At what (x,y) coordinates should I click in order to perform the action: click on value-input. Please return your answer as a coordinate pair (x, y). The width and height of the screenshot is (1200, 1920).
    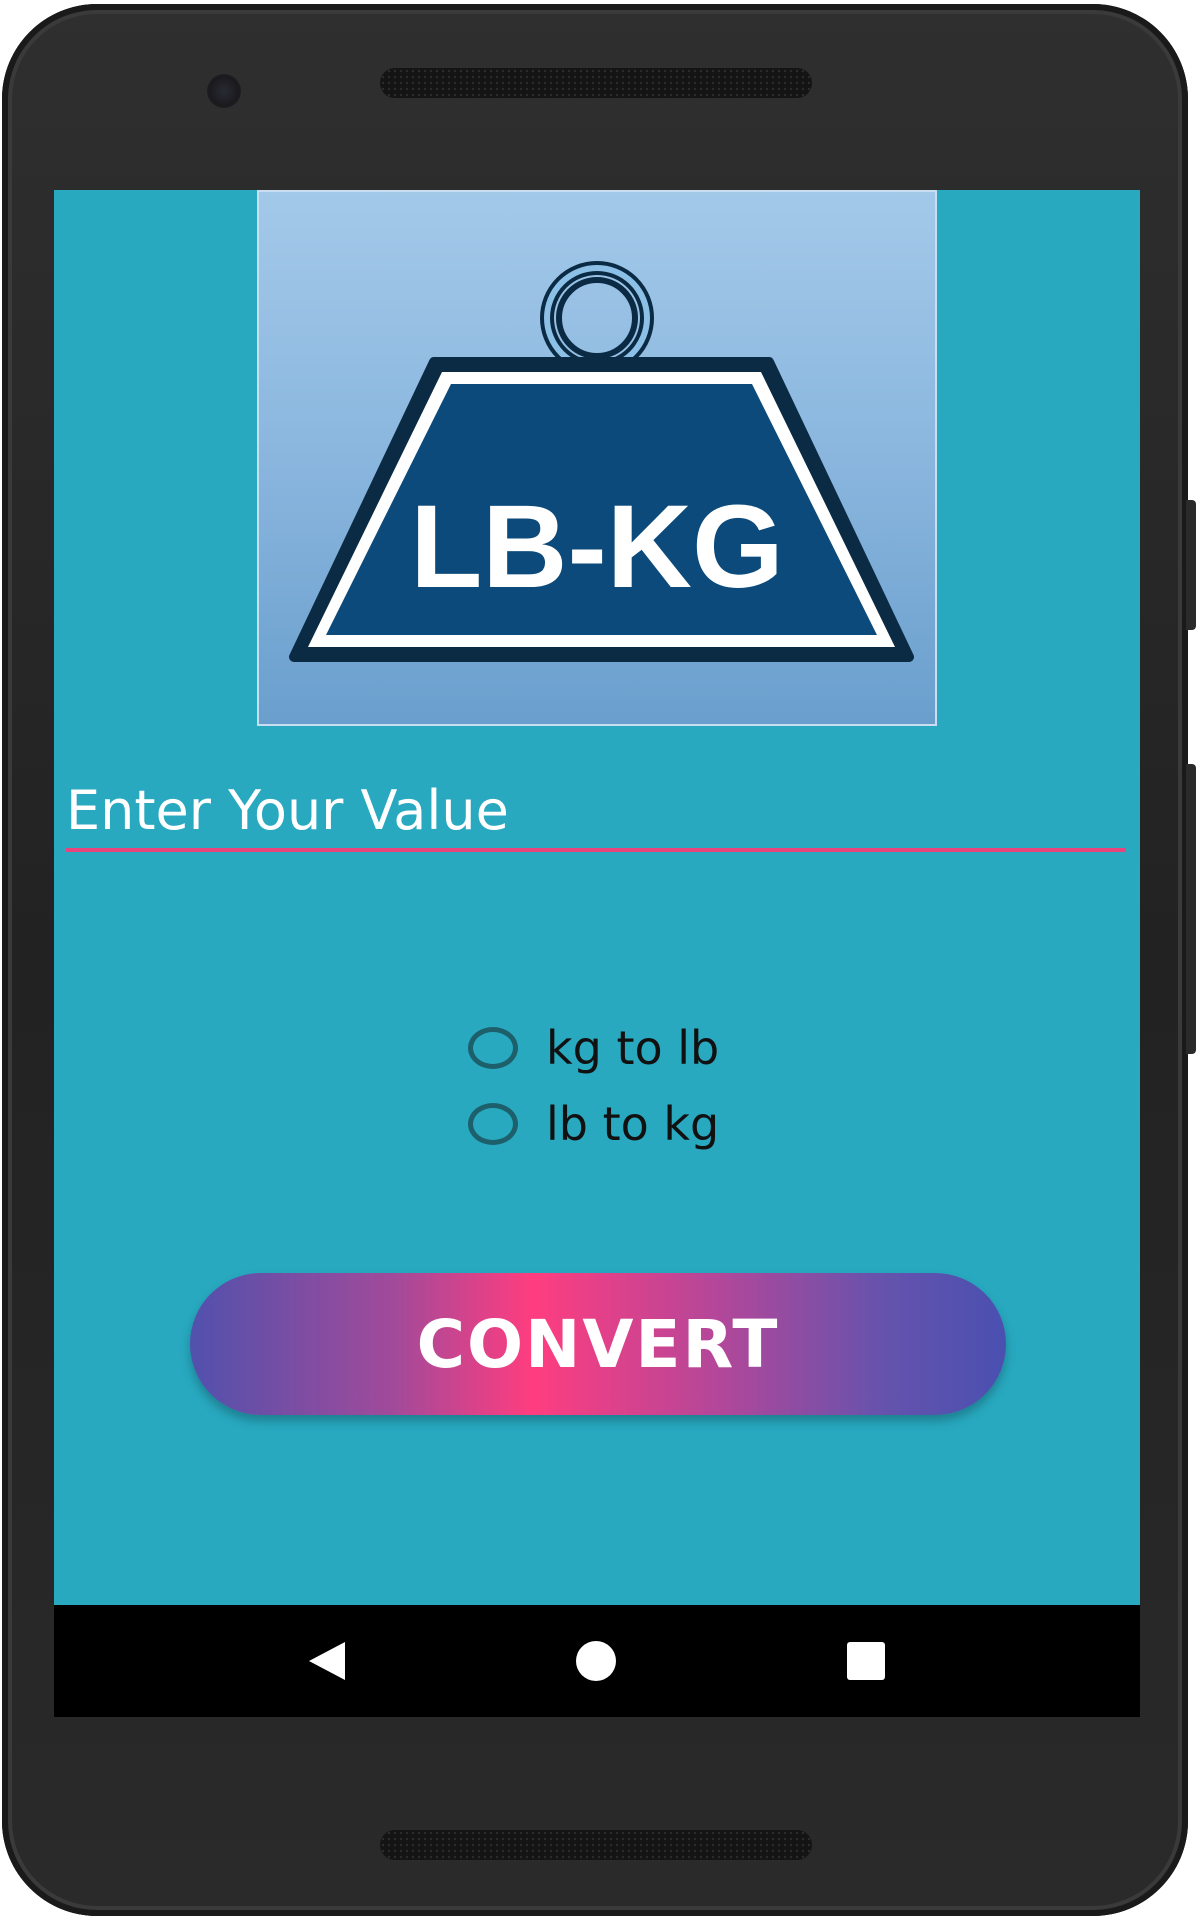
    Looking at the image, I should click on (596, 812).